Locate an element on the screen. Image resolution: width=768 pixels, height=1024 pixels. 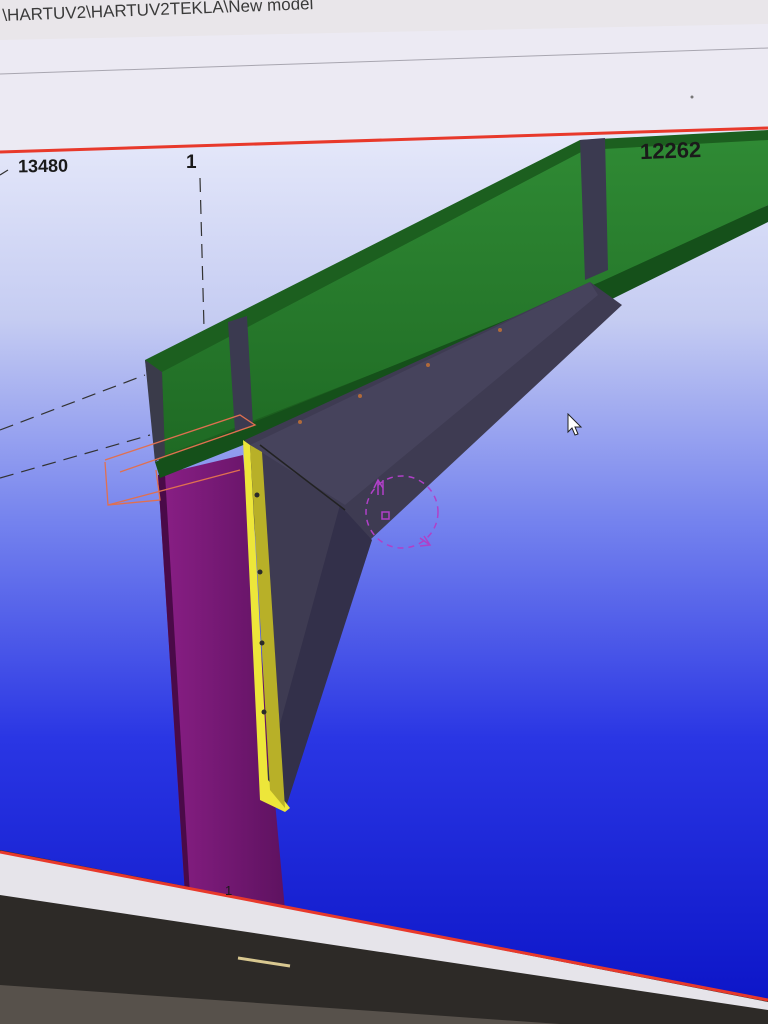
bottom-grid-label: 1 is located at coordinates (229, 890).